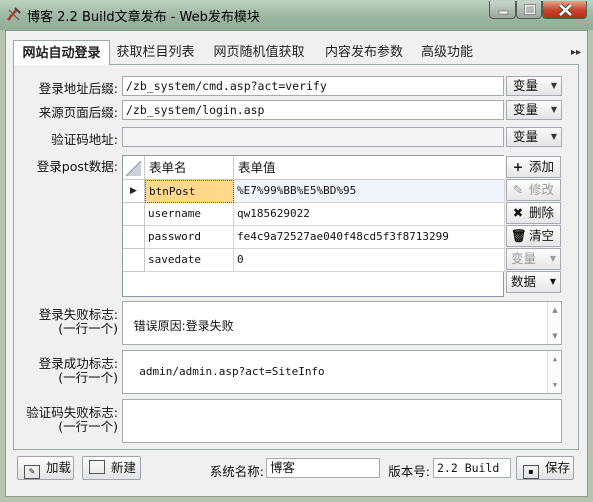 Image resolution: width=593 pixels, height=502 pixels. What do you see at coordinates (524, 258) in the screenshot?
I see `grid-variable-label: 变量` at bounding box center [524, 258].